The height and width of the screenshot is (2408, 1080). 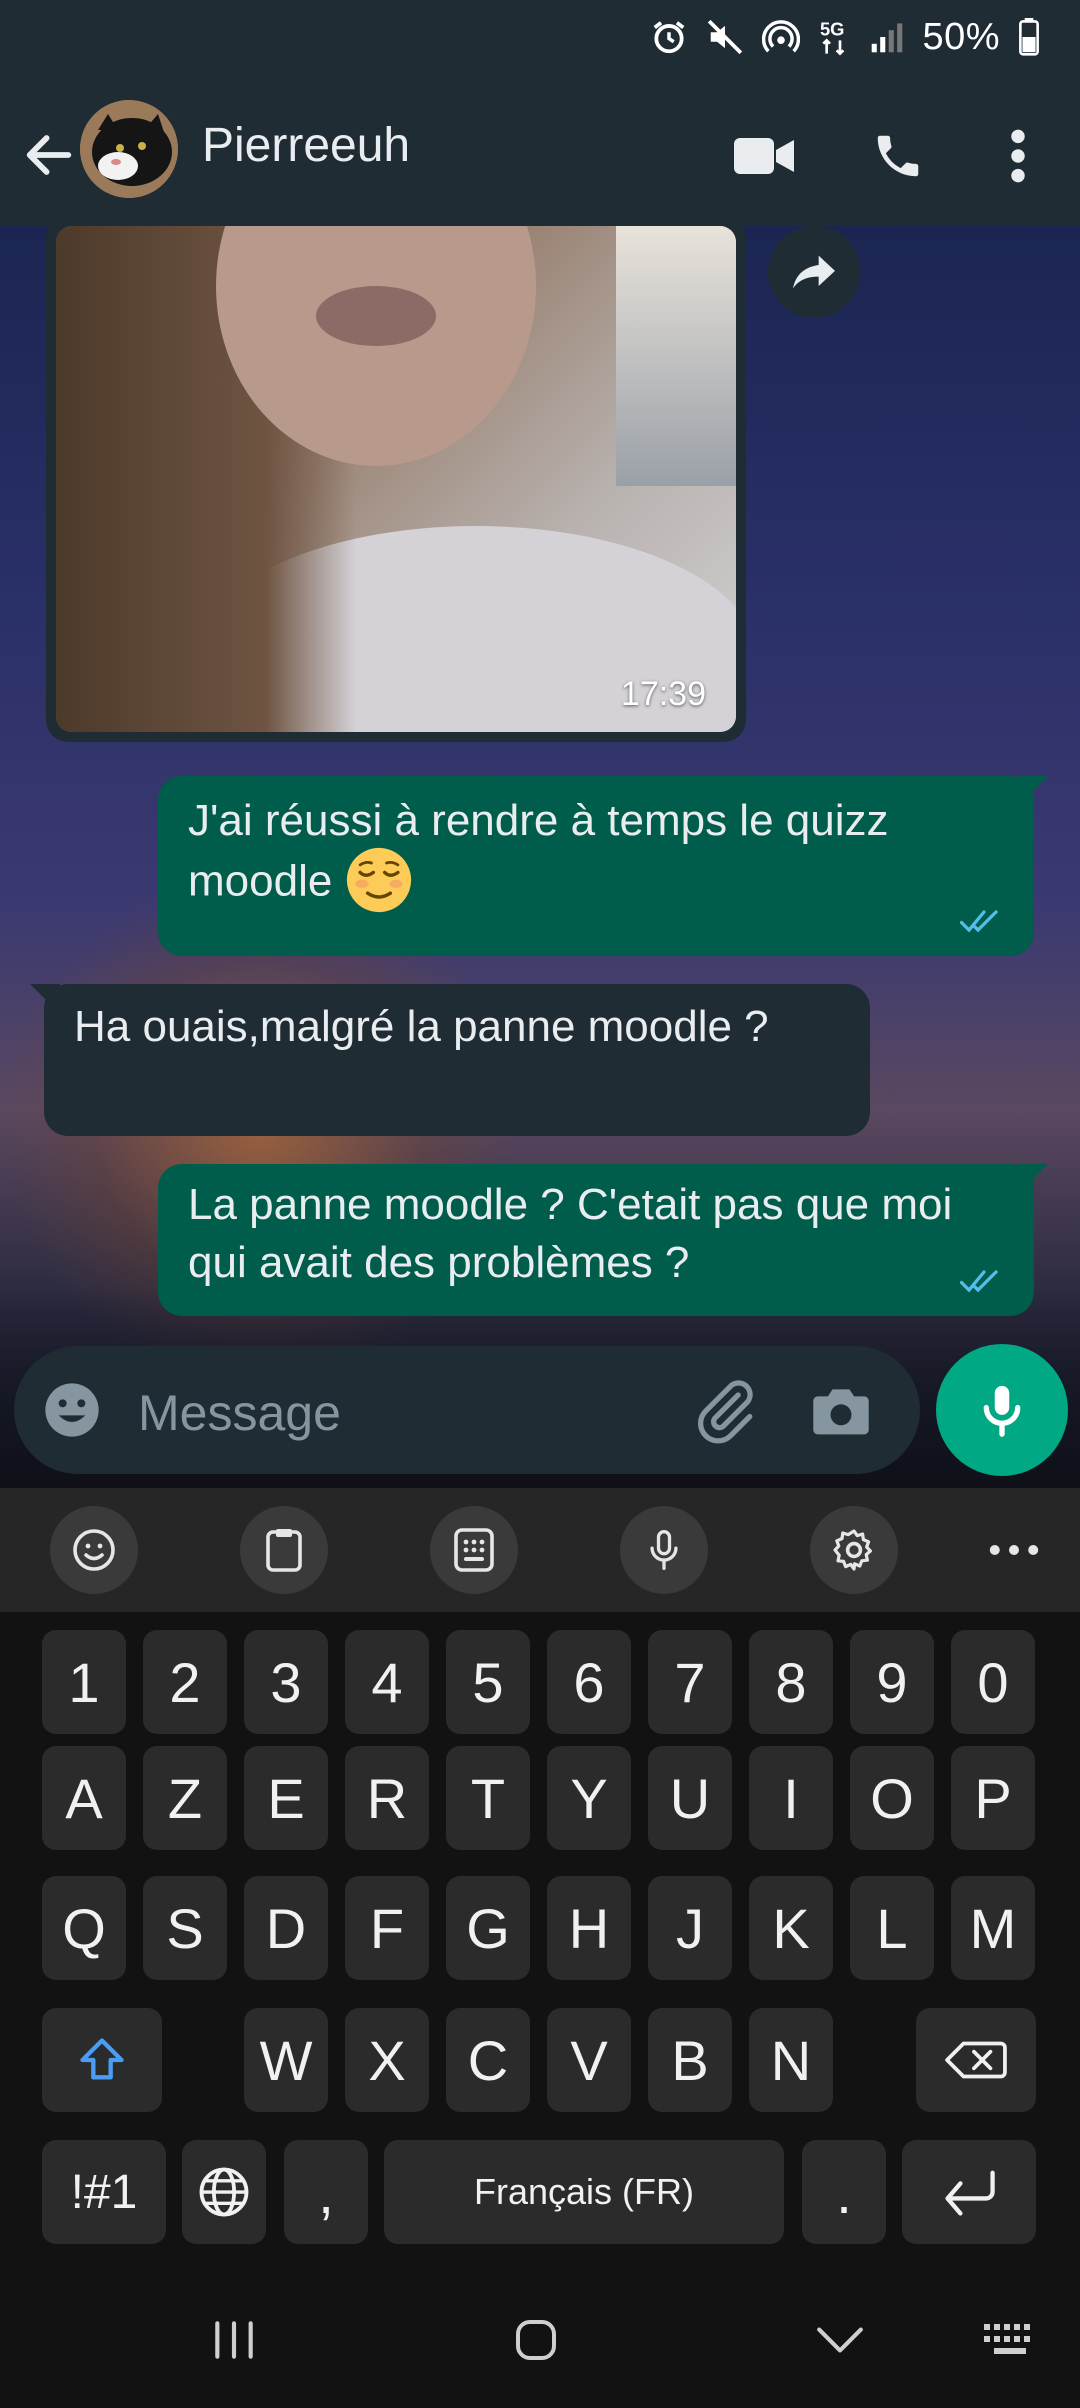 What do you see at coordinates (993, 1928) in the screenshot?
I see `key-m: M` at bounding box center [993, 1928].